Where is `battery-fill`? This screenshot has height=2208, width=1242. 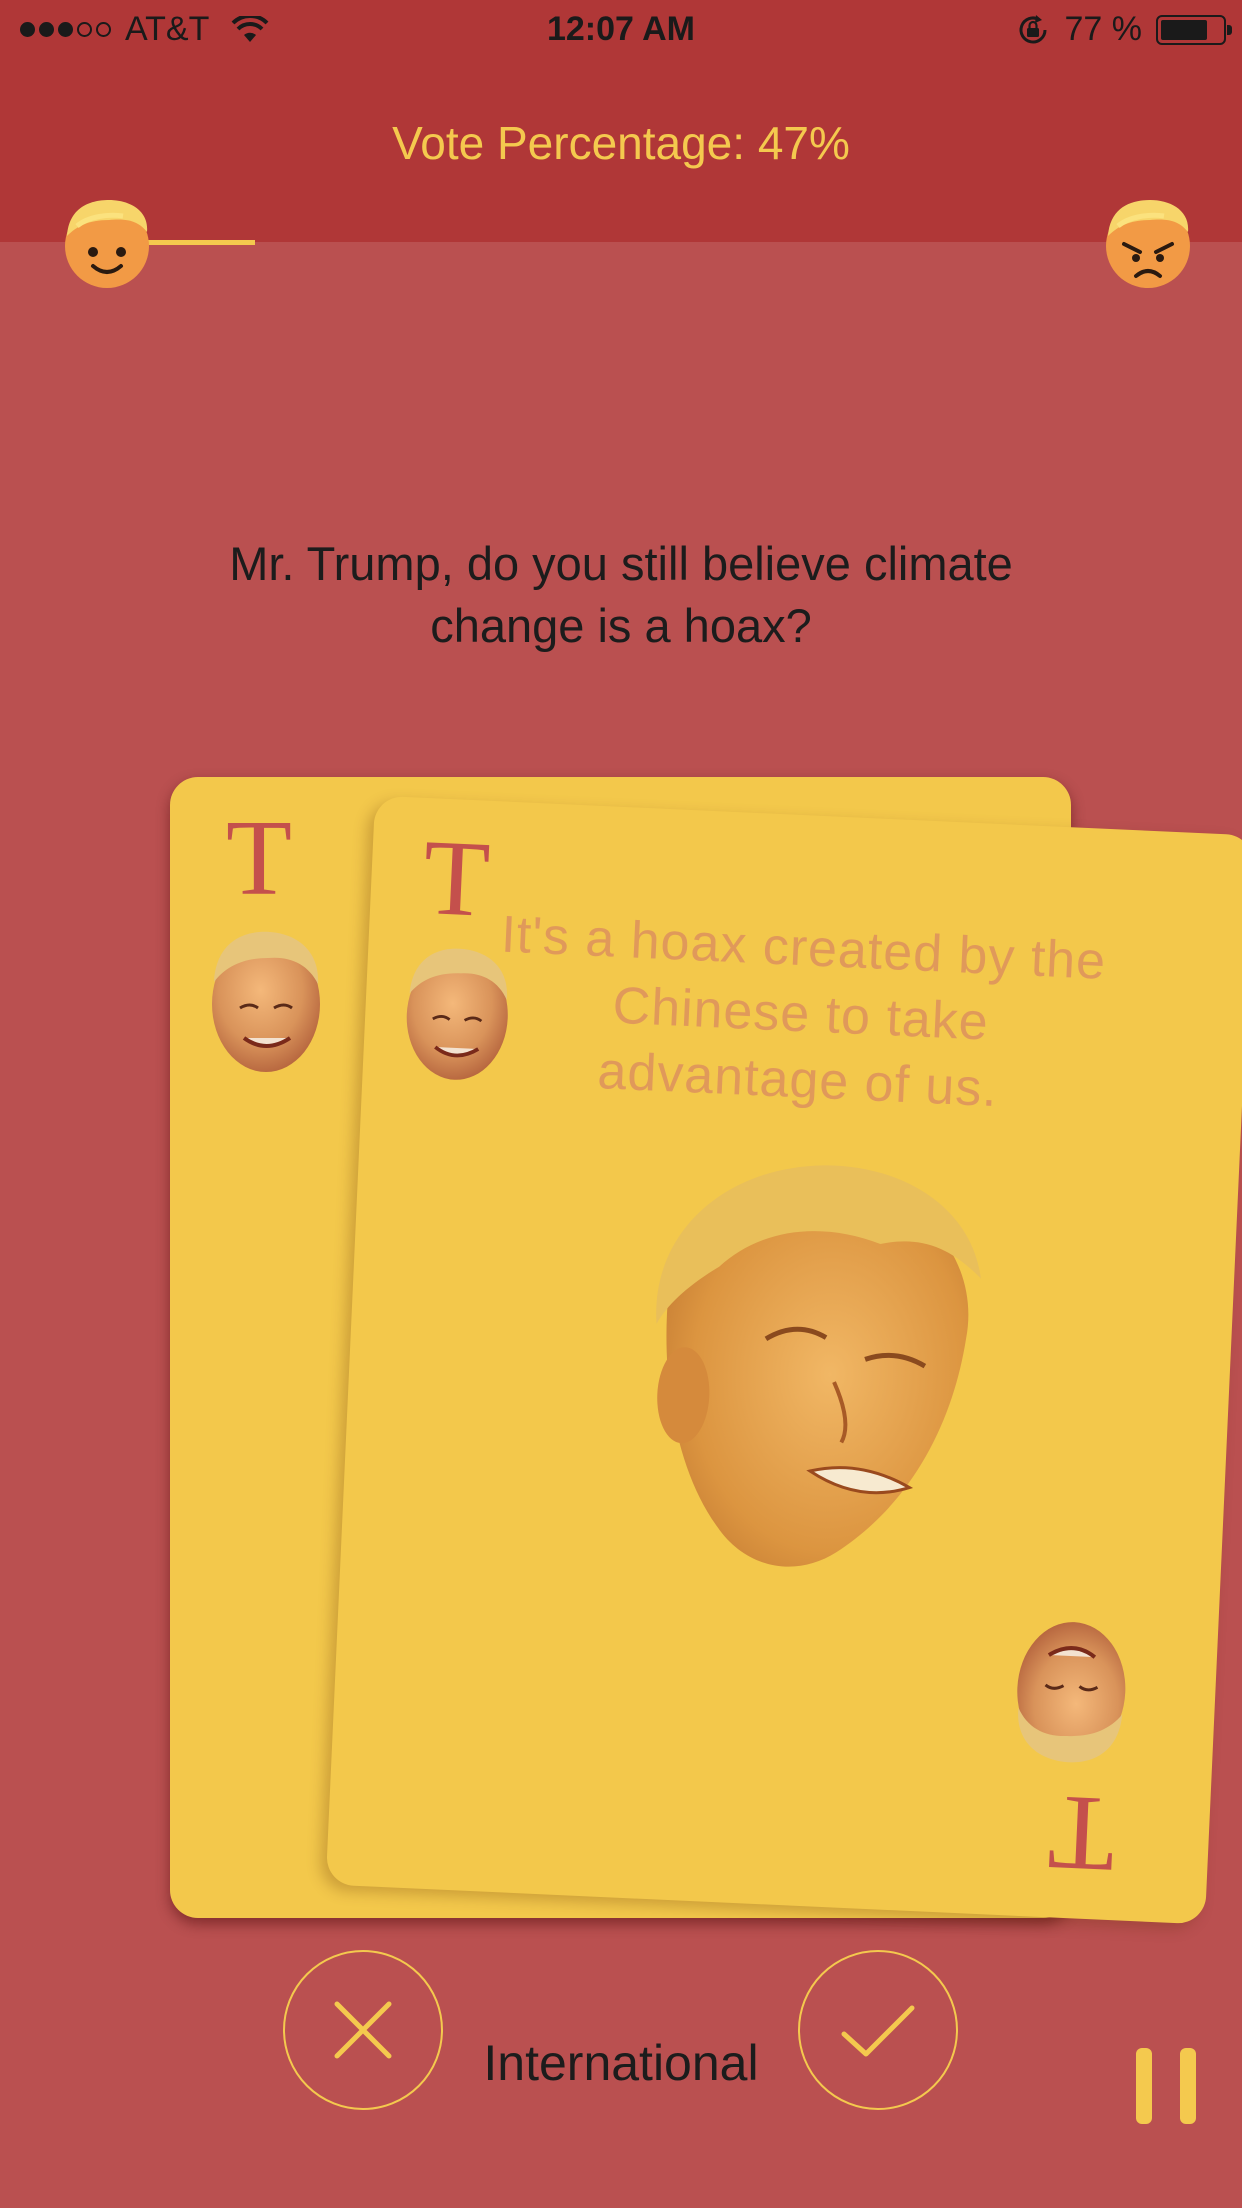
battery-fill is located at coordinates (1184, 29).